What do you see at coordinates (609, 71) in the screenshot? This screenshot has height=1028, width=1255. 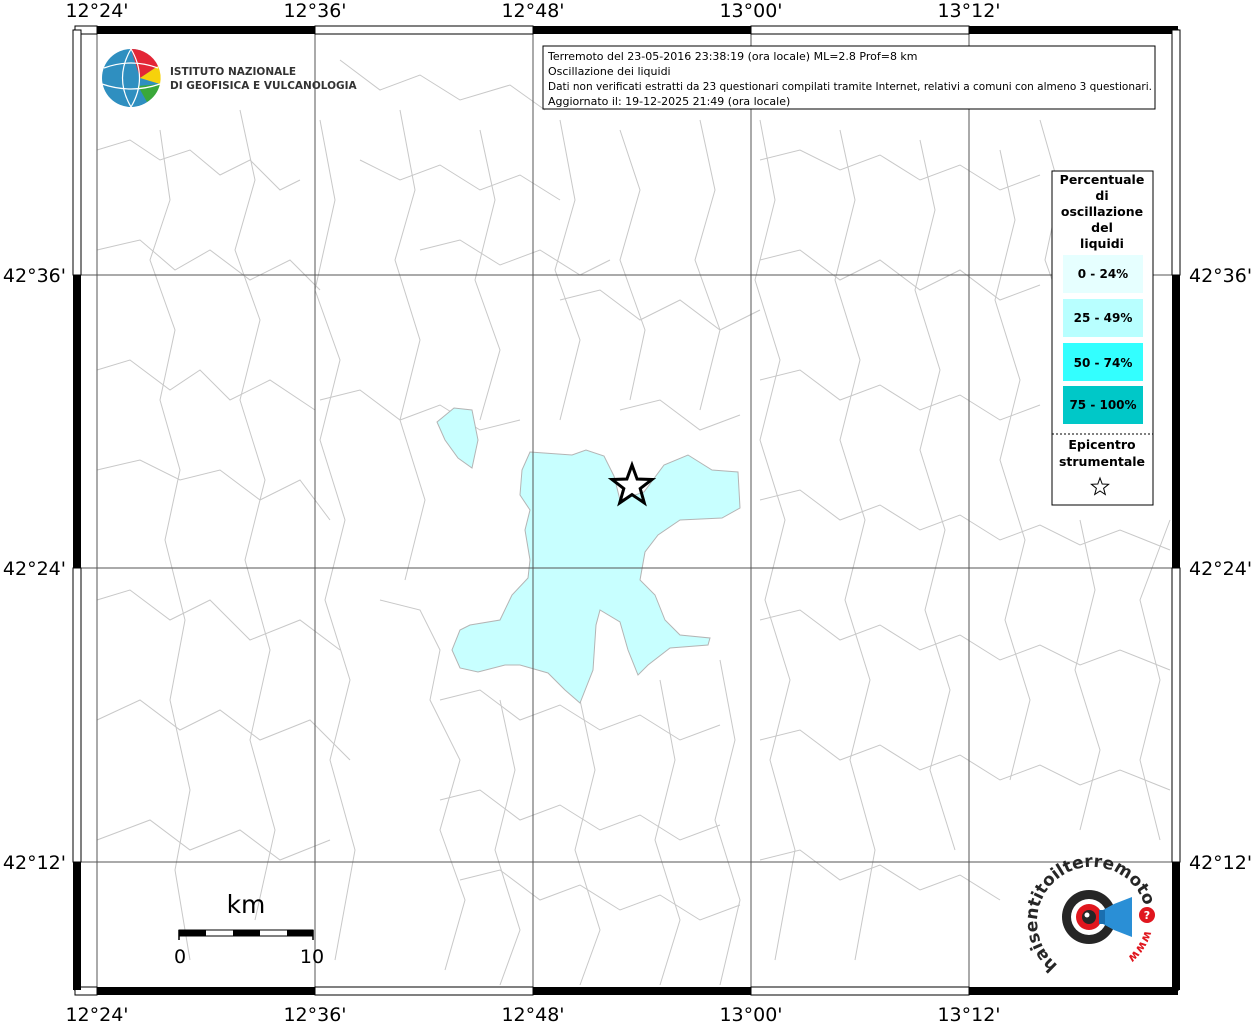 I see `info-parameter: Oscillazione dei liquidi` at bounding box center [609, 71].